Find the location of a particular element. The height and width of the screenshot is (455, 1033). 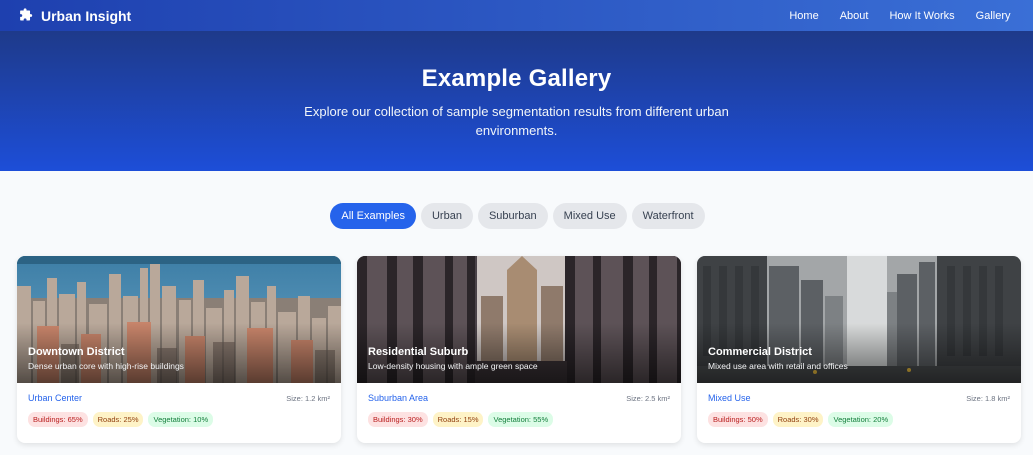

tag-roads: Roads: 30% is located at coordinates (798, 419).